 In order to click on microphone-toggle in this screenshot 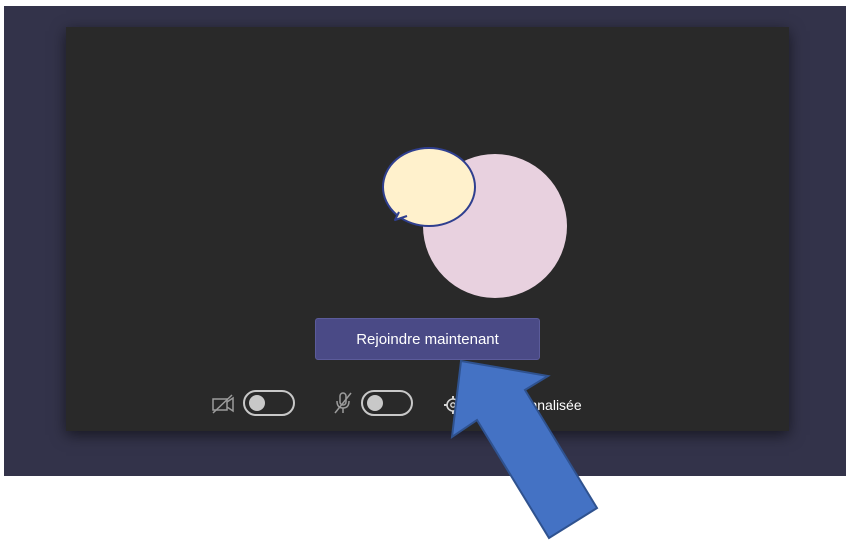, I will do `click(387, 403)`.